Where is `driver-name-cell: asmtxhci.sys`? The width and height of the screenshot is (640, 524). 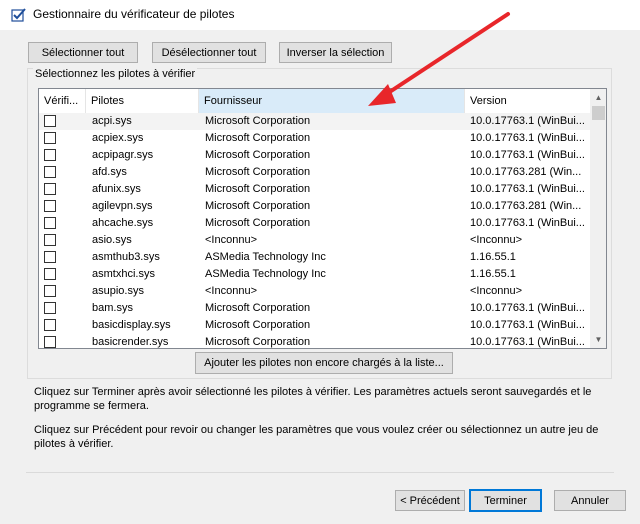
driver-name-cell: asmtxhci.sys is located at coordinates (123, 274).